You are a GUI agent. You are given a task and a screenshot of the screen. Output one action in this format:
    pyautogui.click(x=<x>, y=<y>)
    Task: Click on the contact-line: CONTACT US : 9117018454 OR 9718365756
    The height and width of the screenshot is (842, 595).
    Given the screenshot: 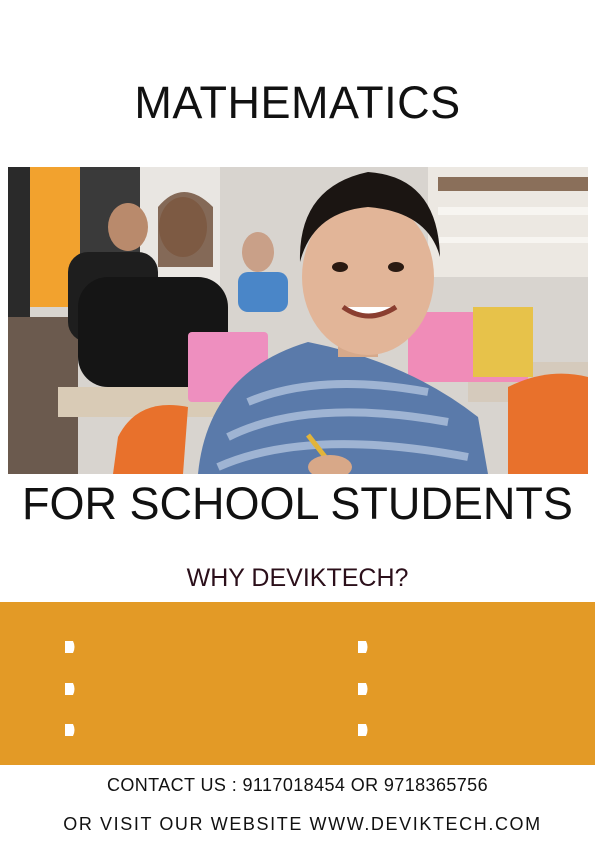 What is the action you would take?
    pyautogui.click(x=297, y=785)
    